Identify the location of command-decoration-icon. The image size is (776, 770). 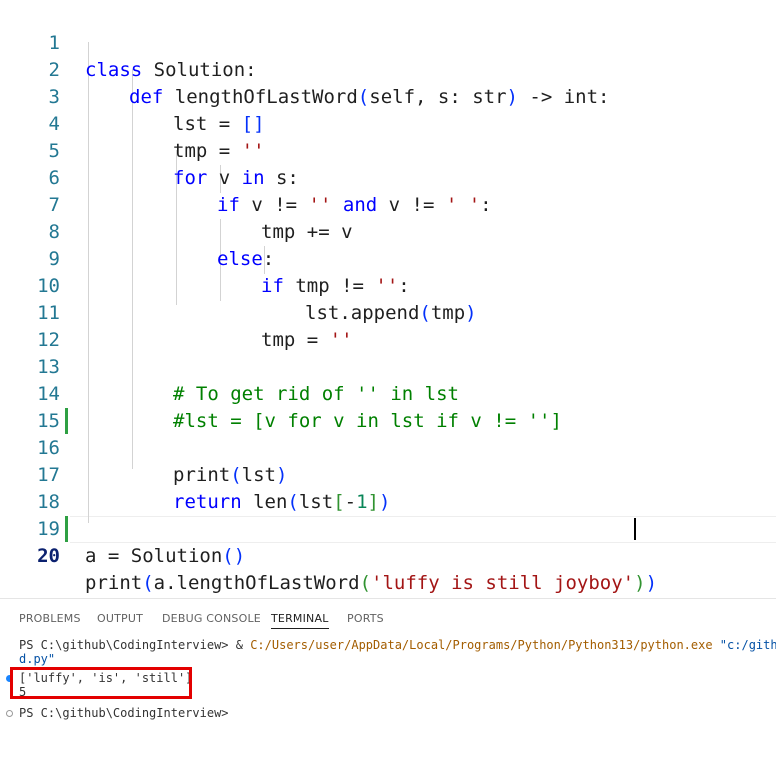
(9, 713).